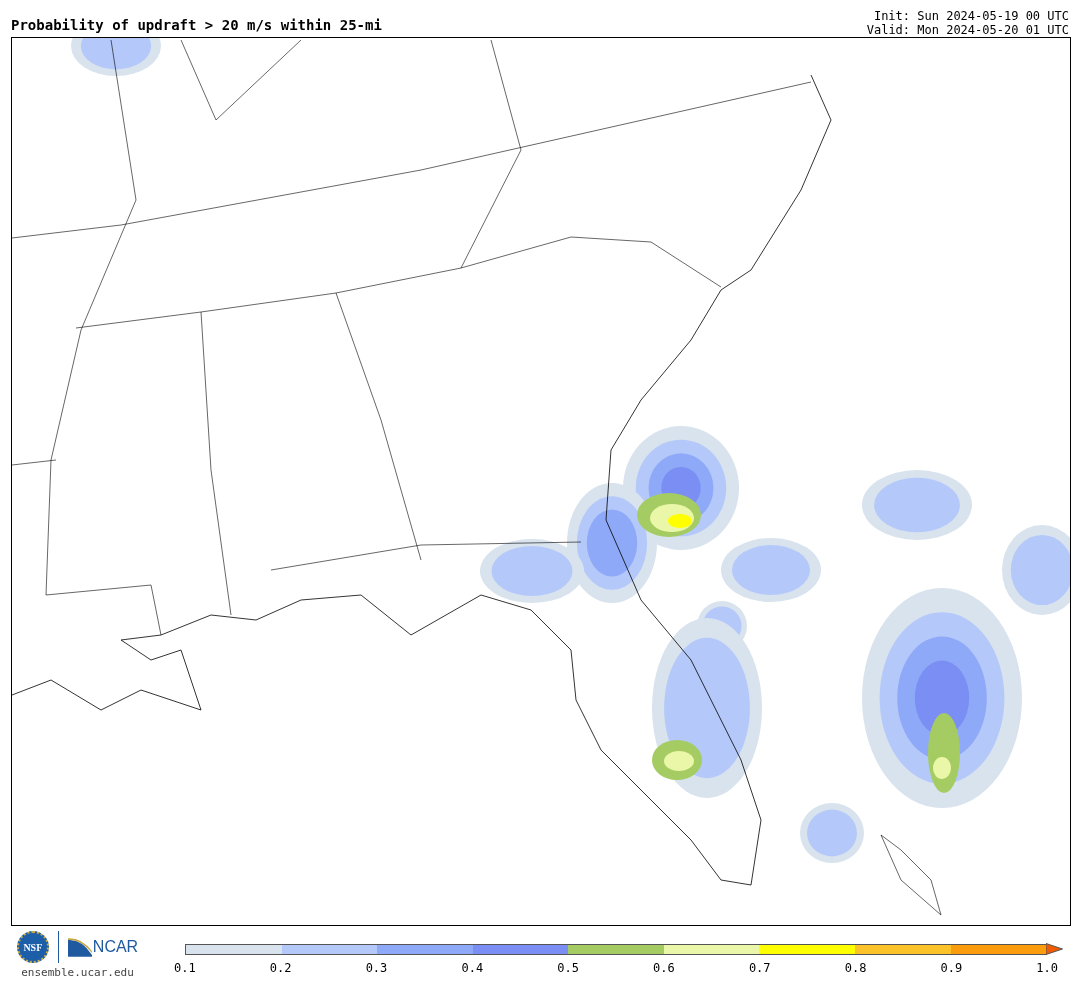  What do you see at coordinates (77, 972) in the screenshot?
I see `site-url: ensemble.ucar.edu` at bounding box center [77, 972].